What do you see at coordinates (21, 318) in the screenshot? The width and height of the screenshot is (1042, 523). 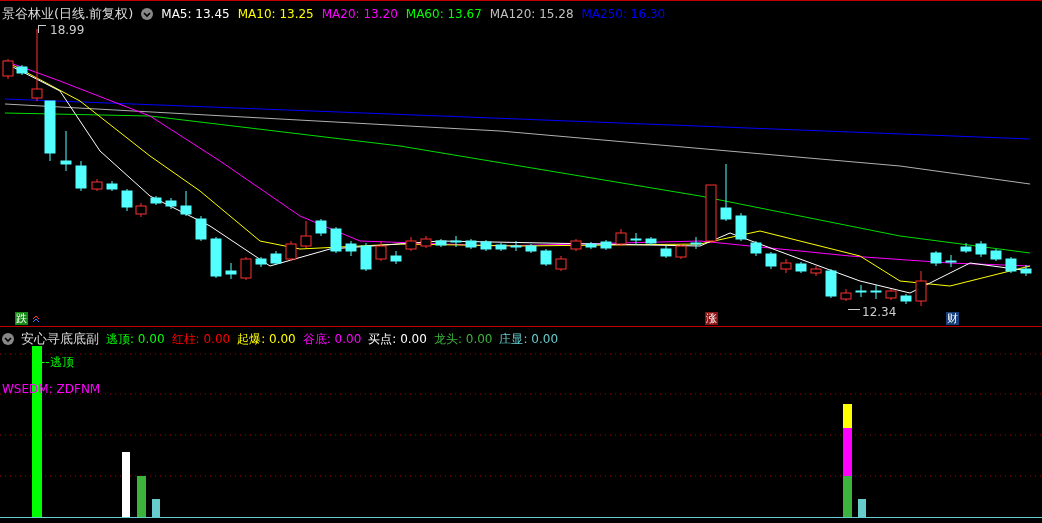 I see `signal-marker: 跌` at bounding box center [21, 318].